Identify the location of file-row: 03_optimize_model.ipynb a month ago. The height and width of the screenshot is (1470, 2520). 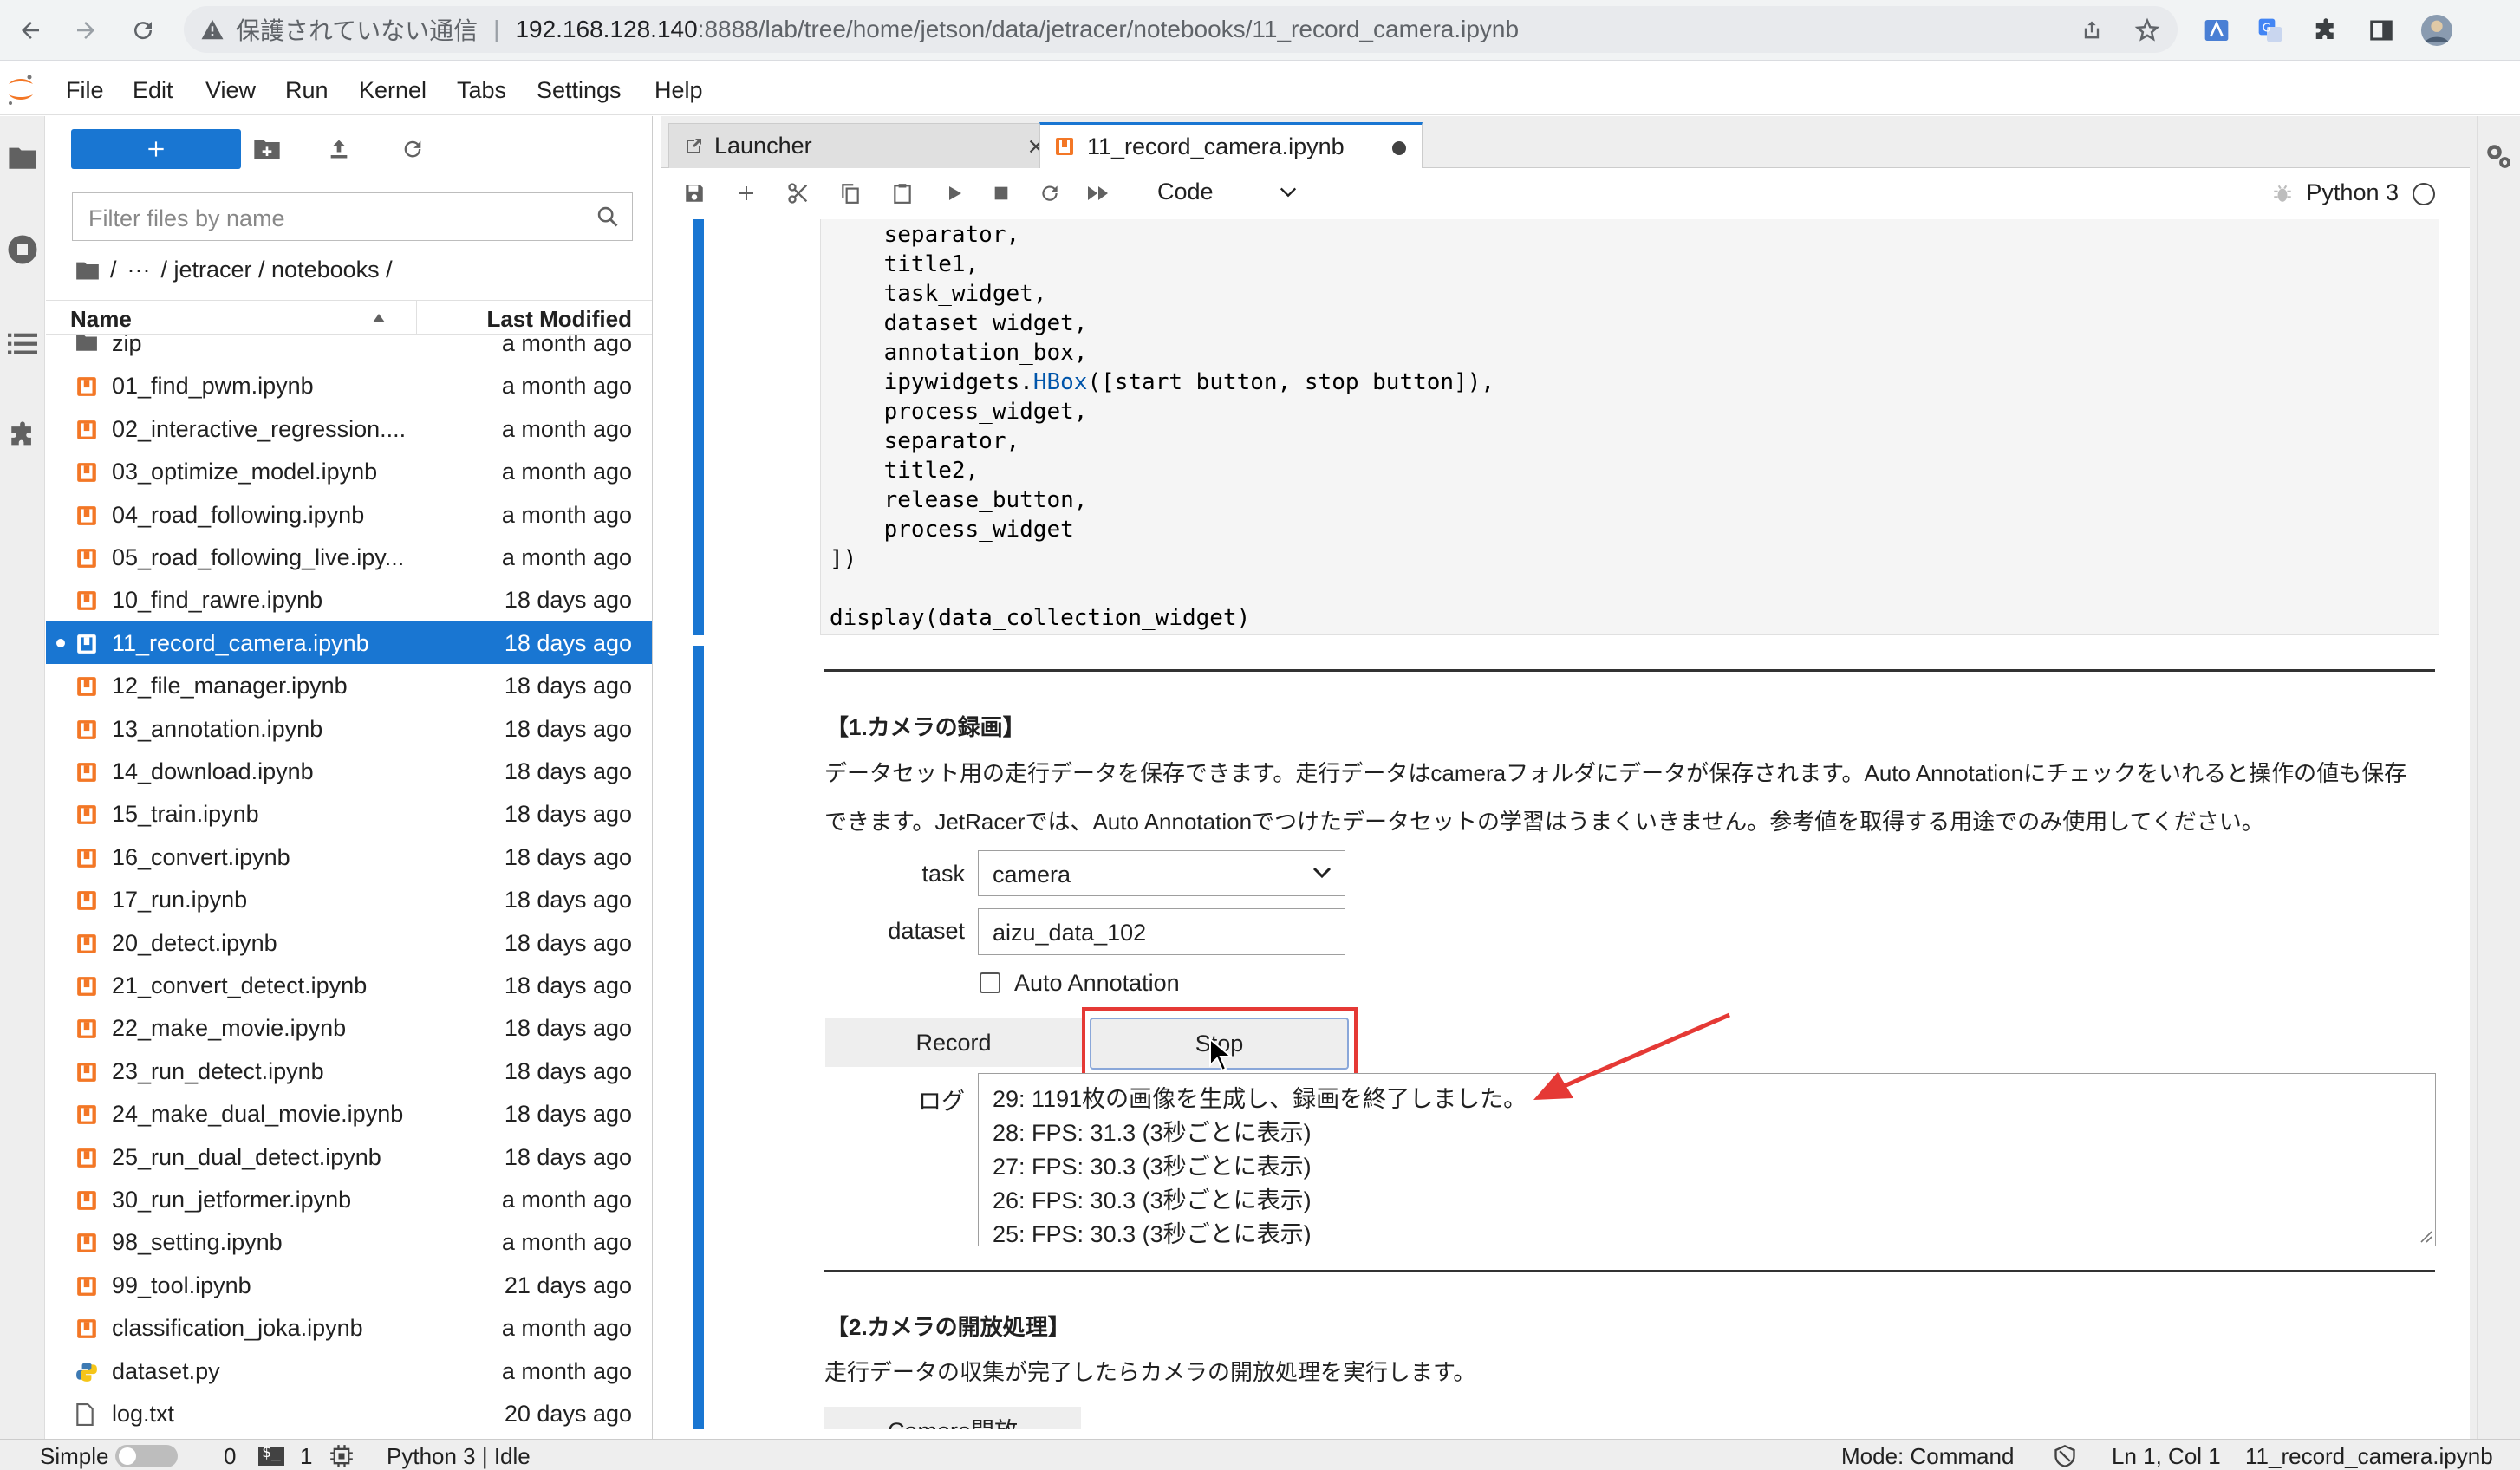
(349, 471).